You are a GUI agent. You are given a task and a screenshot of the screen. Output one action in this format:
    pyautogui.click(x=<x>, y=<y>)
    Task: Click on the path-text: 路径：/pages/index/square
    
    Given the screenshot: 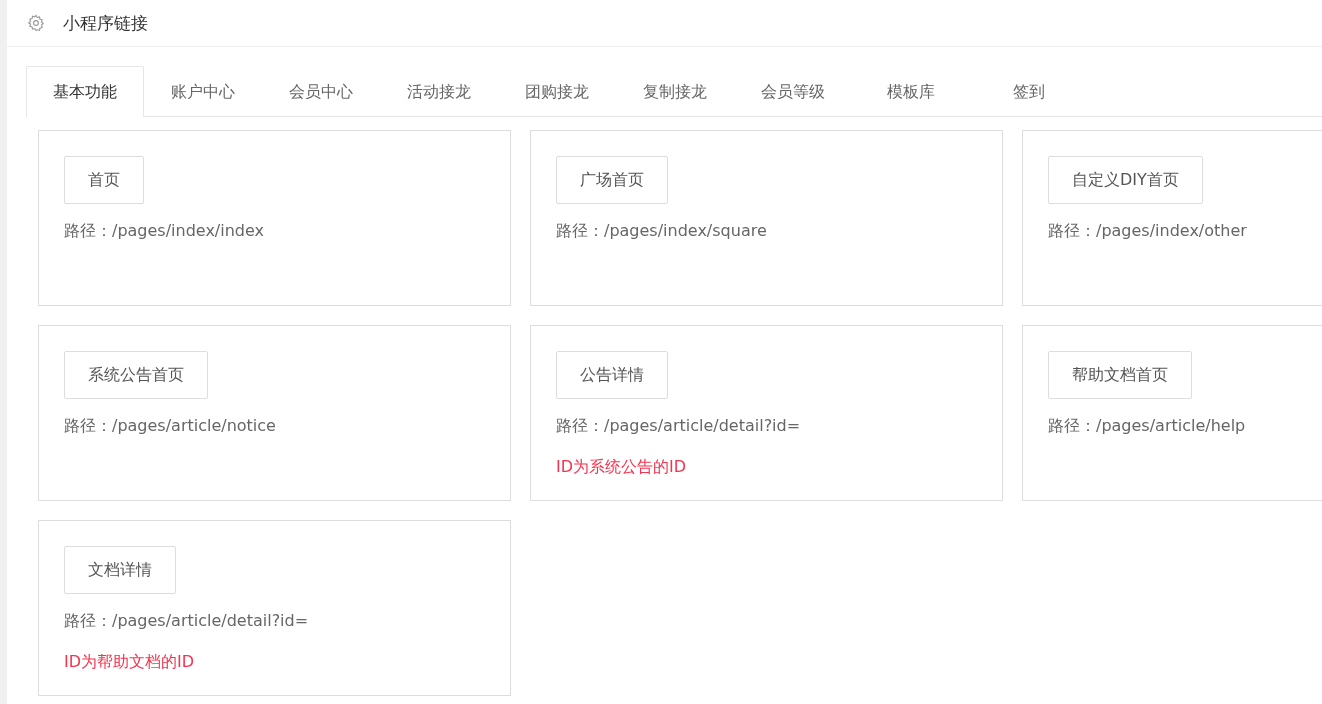 What is the action you would take?
    pyautogui.click(x=662, y=231)
    